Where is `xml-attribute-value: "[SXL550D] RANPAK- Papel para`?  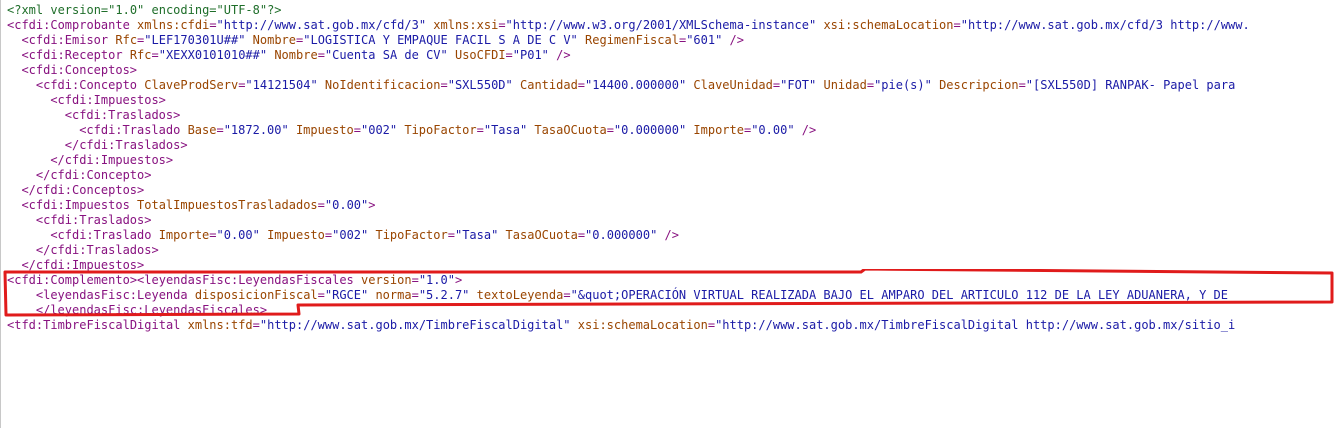 xml-attribute-value: "[SXL550D] RANPAK- Papel para is located at coordinates (1130, 85).